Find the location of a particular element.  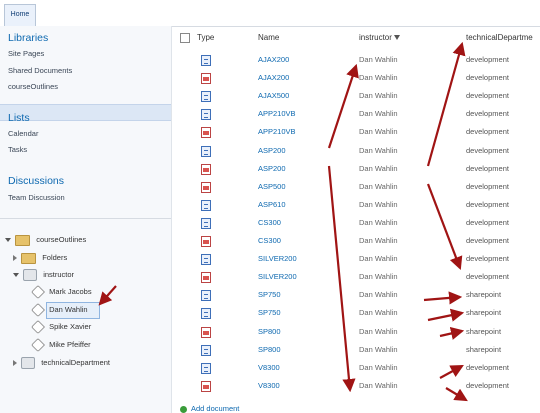

nav-team-discussion: Team Discussion is located at coordinates (36, 197).